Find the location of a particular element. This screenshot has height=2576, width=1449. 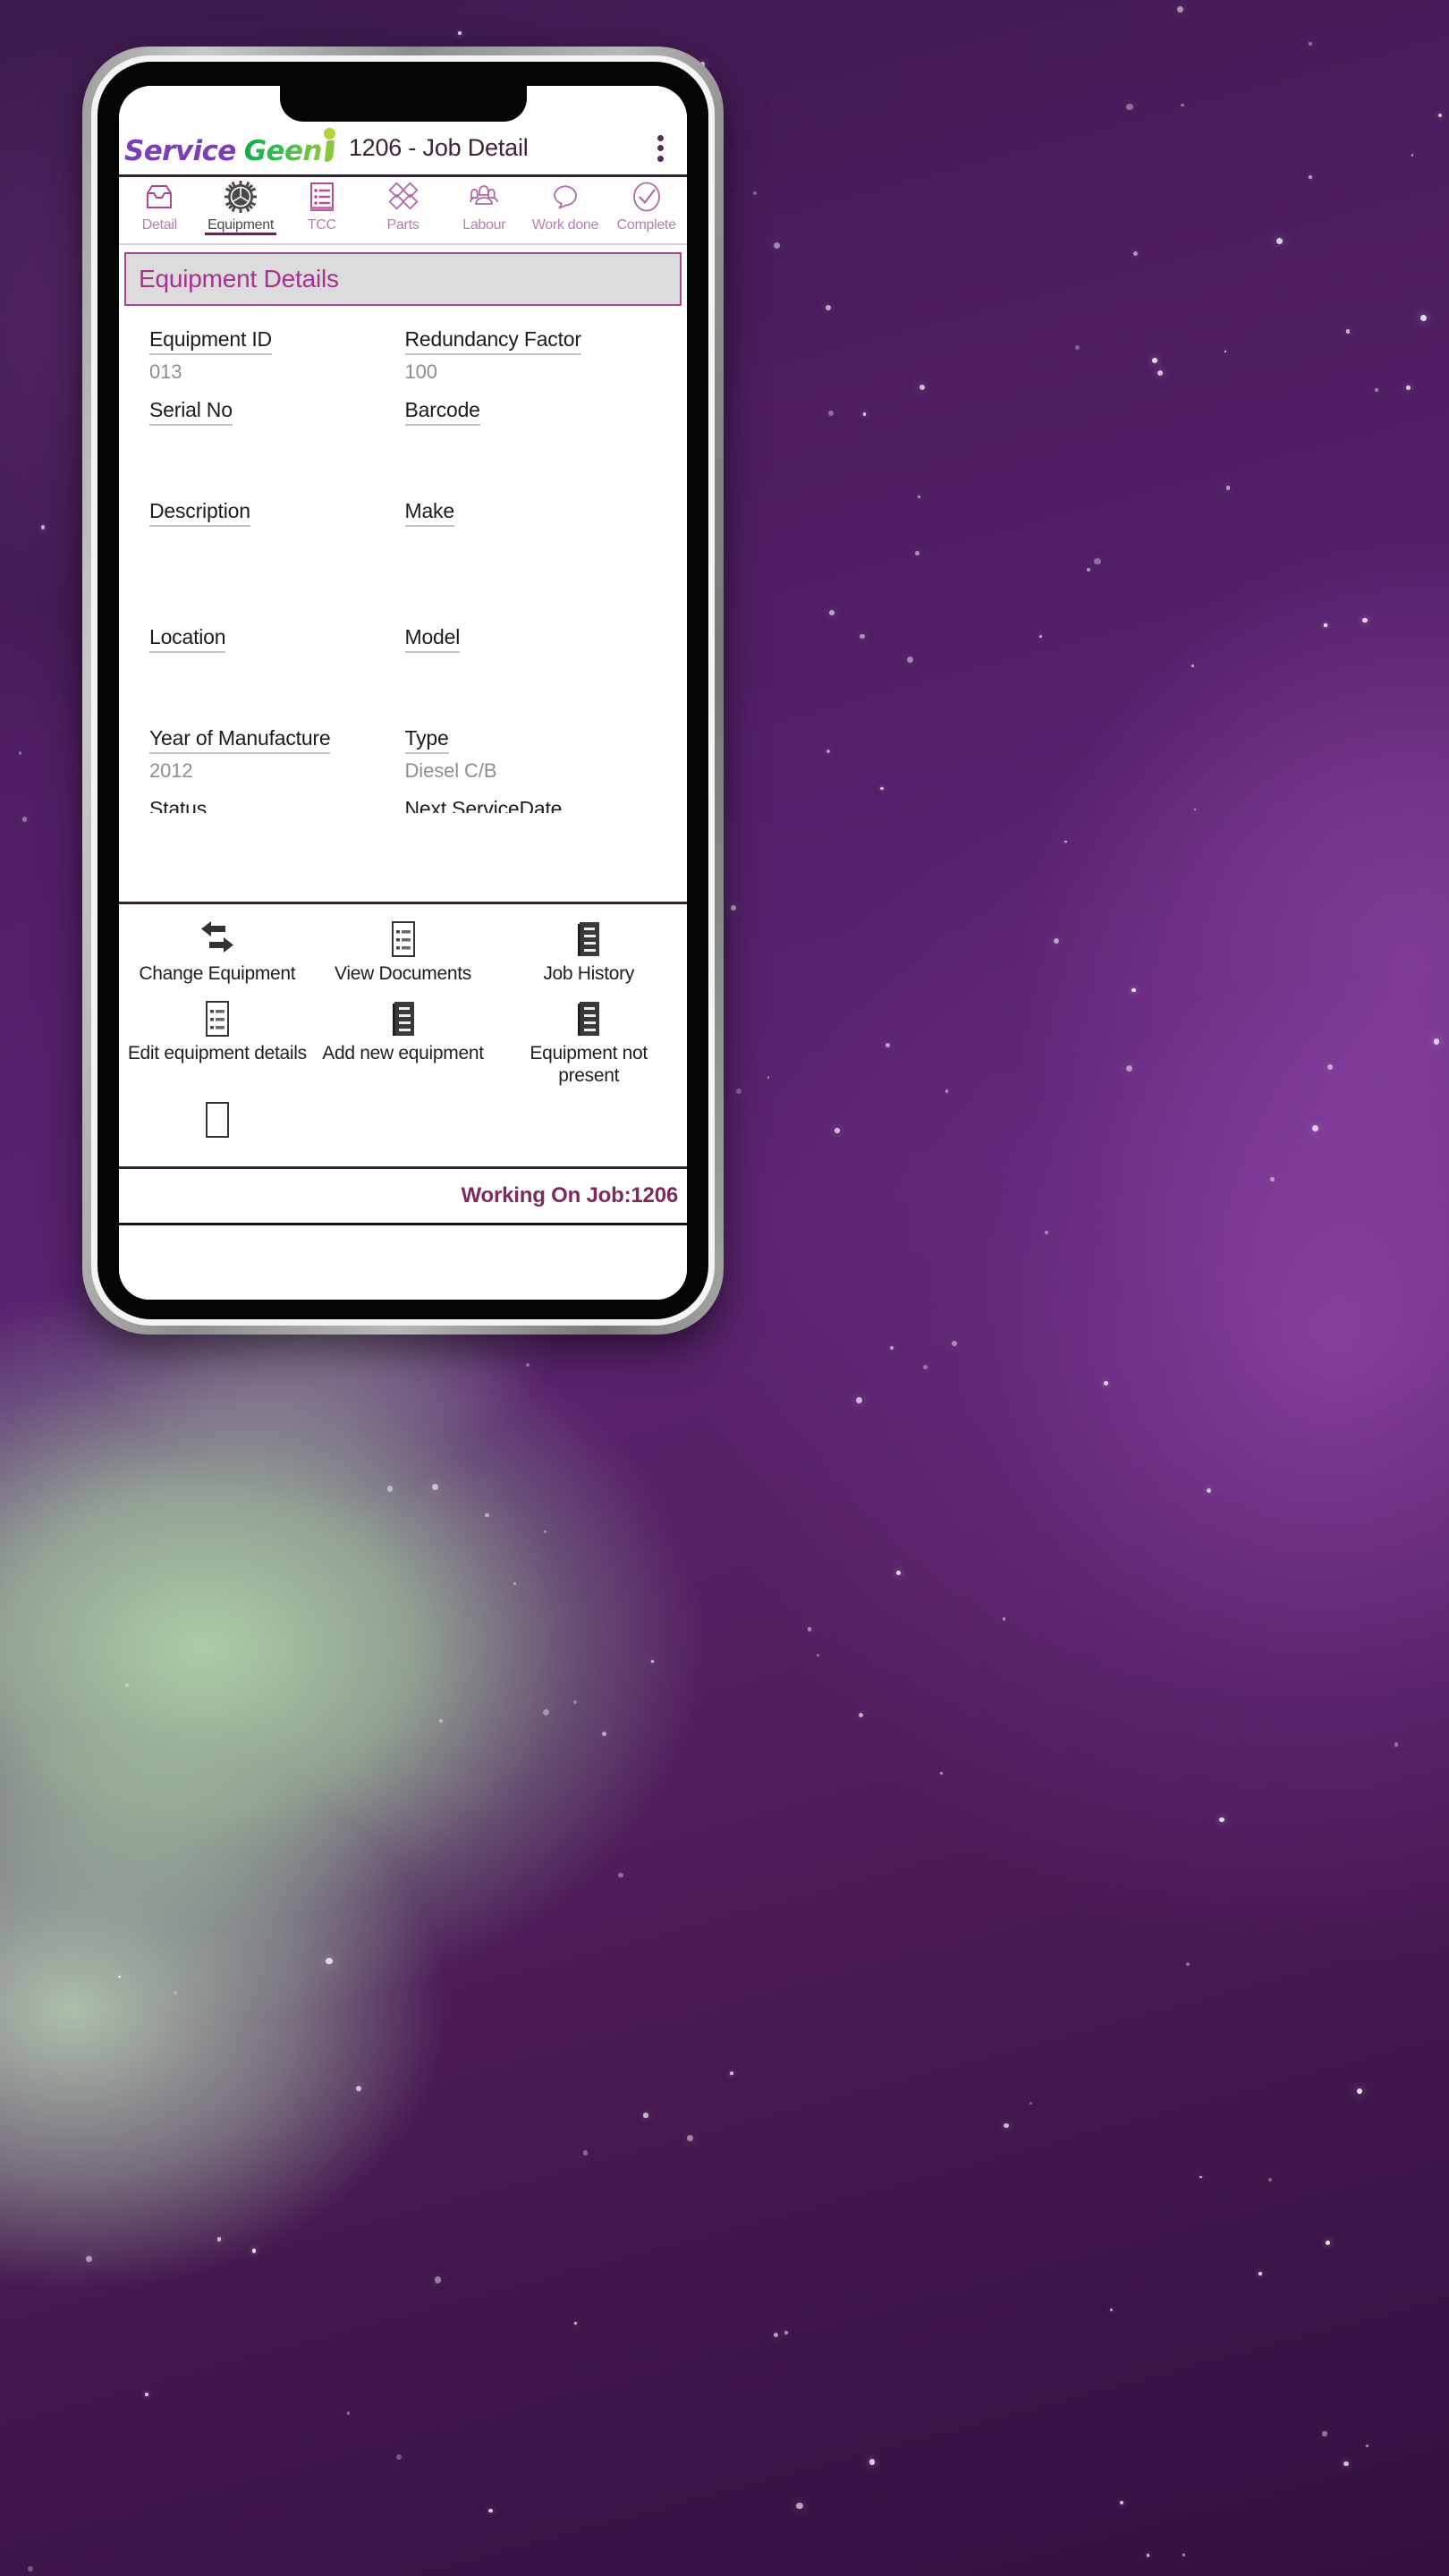

diamonds-icon is located at coordinates (403, 197).